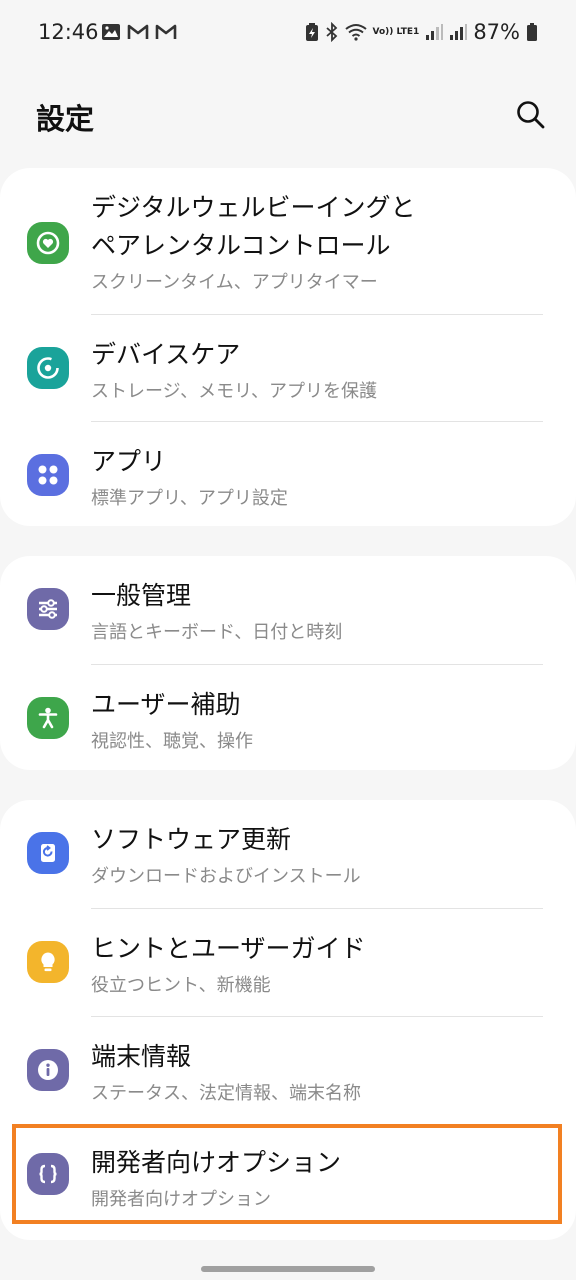  What do you see at coordinates (288, 474) in the screenshot?
I see `settings-item-apps: アプリ 標準アプリ、アプリ設定` at bounding box center [288, 474].